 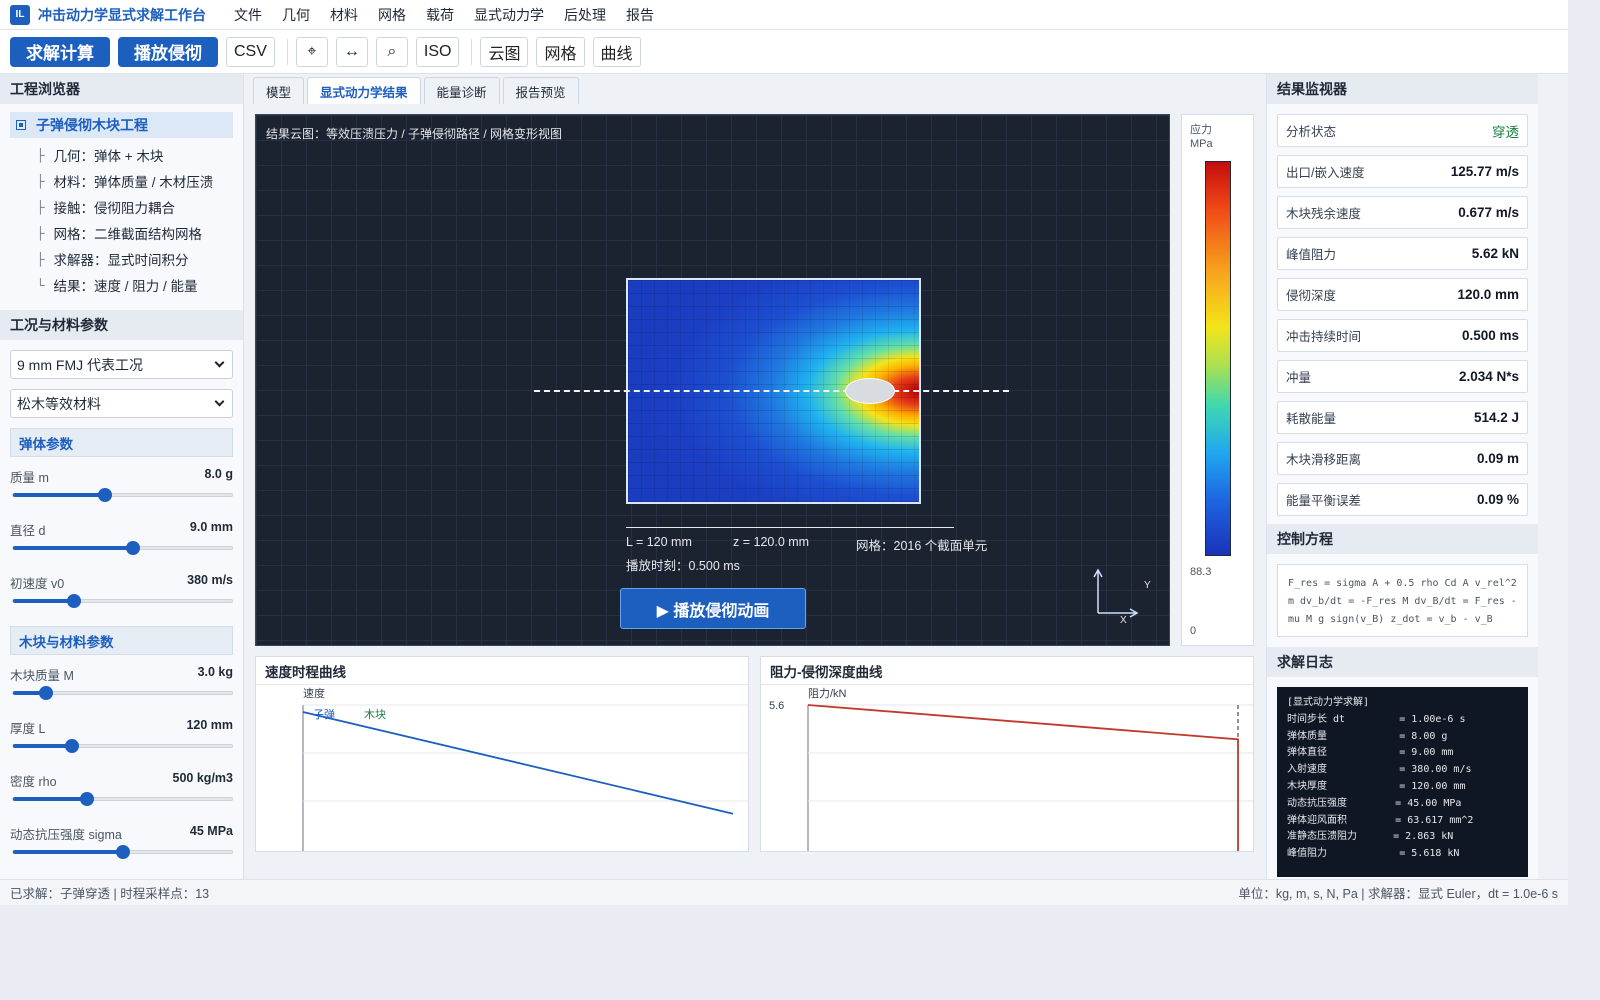 I want to click on menu-material: 材料, so click(x=344, y=15).